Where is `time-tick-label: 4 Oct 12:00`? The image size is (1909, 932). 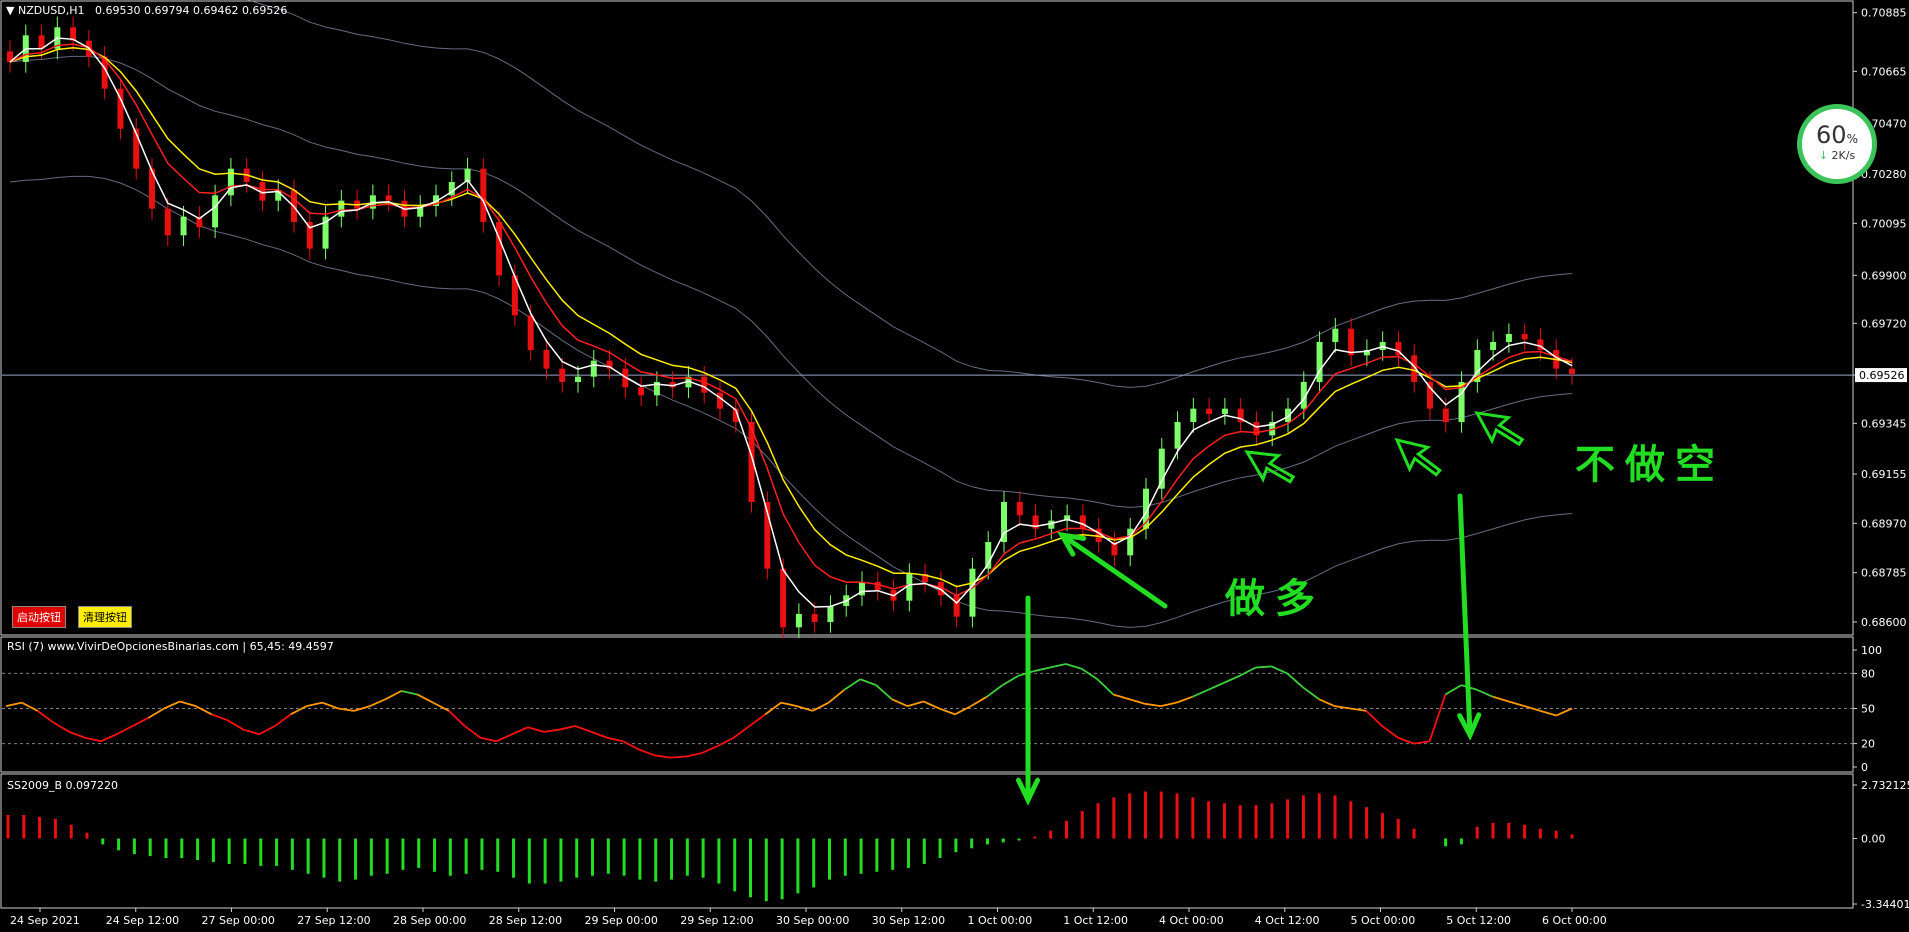
time-tick-label: 4 Oct 12:00 is located at coordinates (1287, 920).